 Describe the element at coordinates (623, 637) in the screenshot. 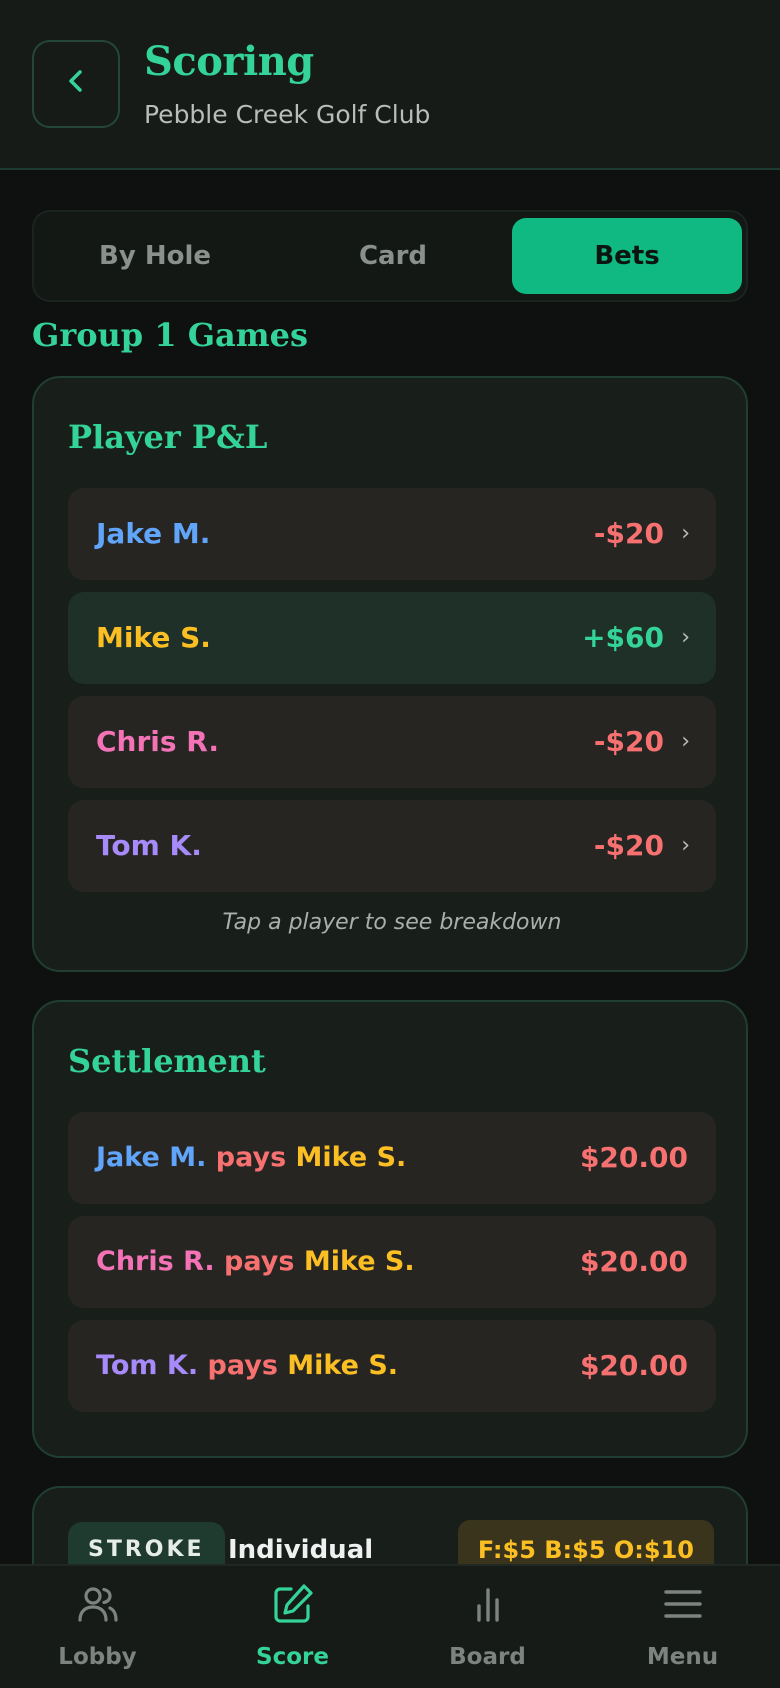

I see `player-amount: +$60` at that location.